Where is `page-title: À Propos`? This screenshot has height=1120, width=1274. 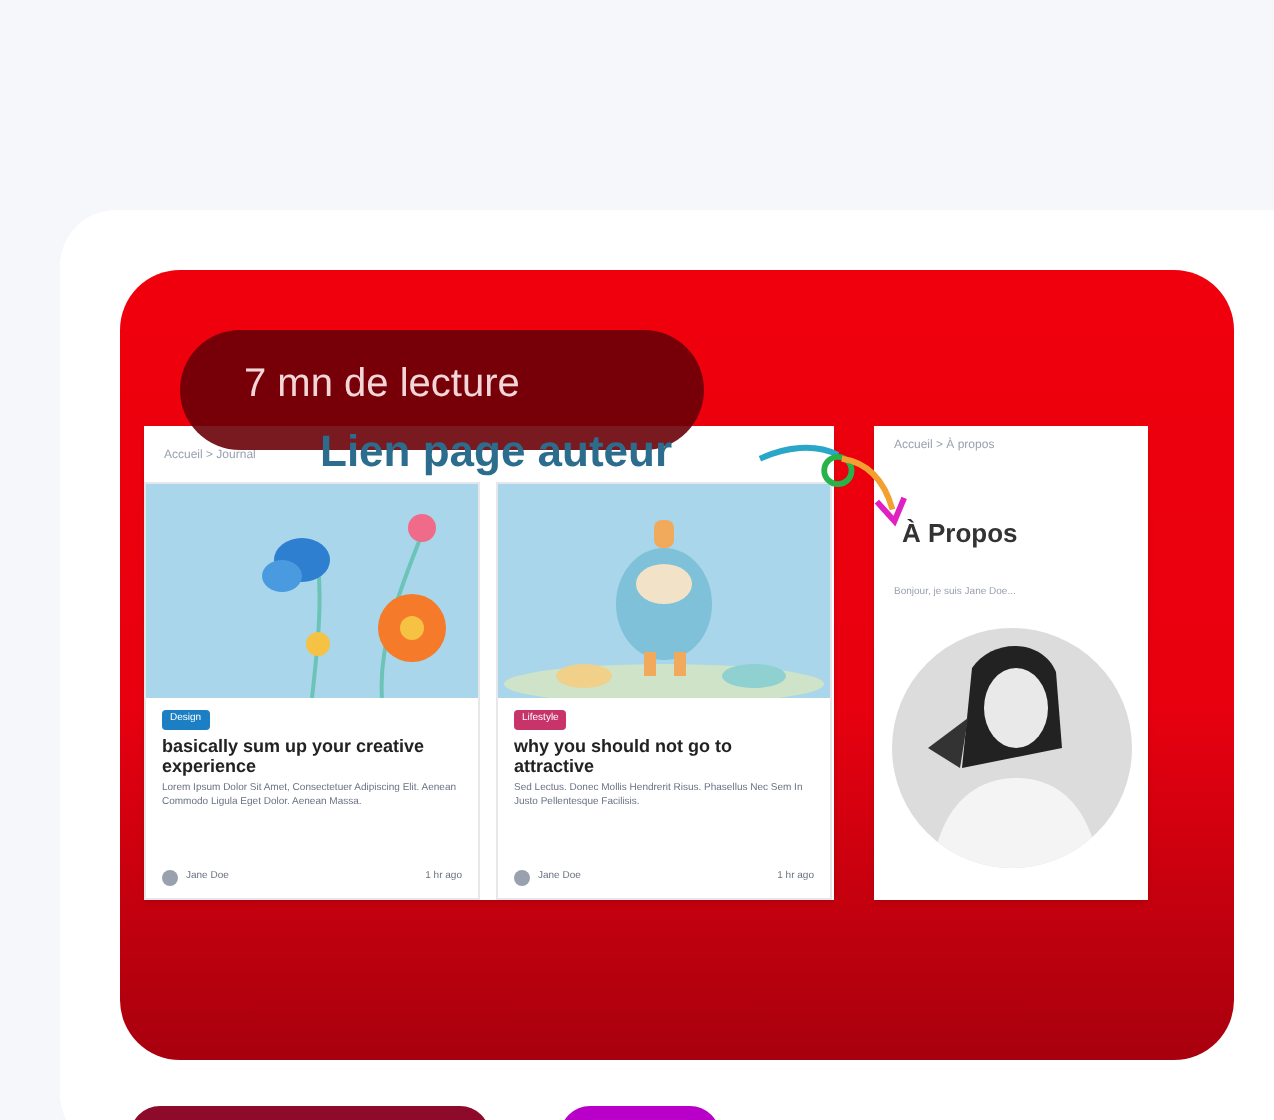 page-title: À Propos is located at coordinates (961, 534).